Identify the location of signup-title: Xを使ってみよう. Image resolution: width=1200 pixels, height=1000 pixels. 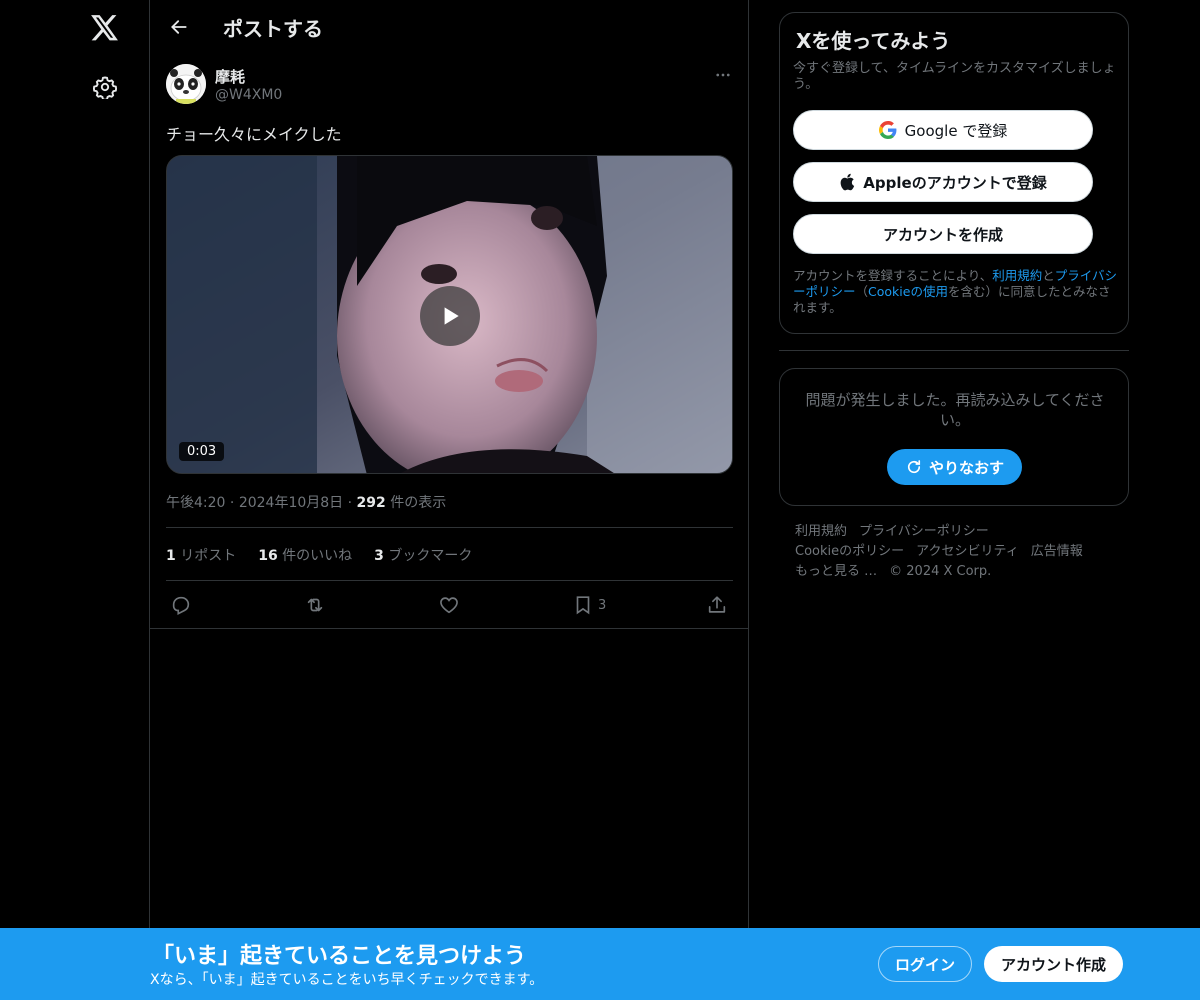
(873, 41).